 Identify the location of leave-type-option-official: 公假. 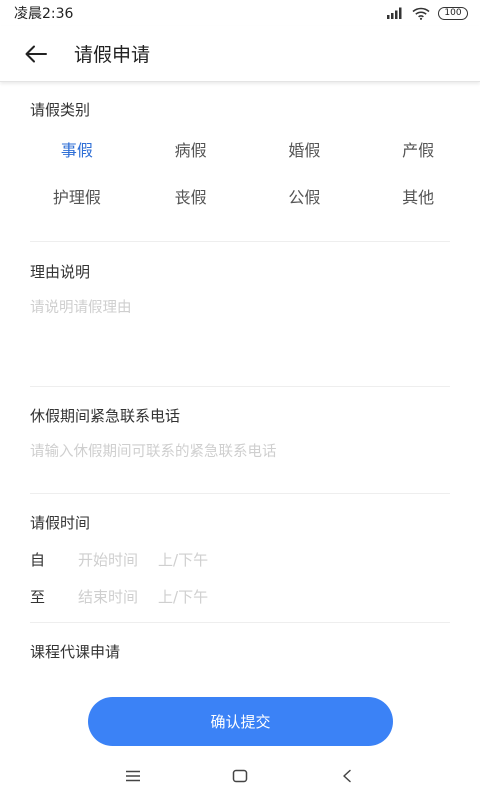
(305, 198).